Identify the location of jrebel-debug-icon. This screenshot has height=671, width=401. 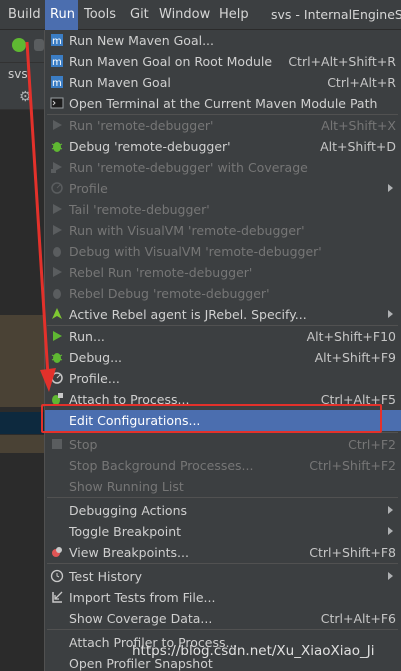
(57, 294).